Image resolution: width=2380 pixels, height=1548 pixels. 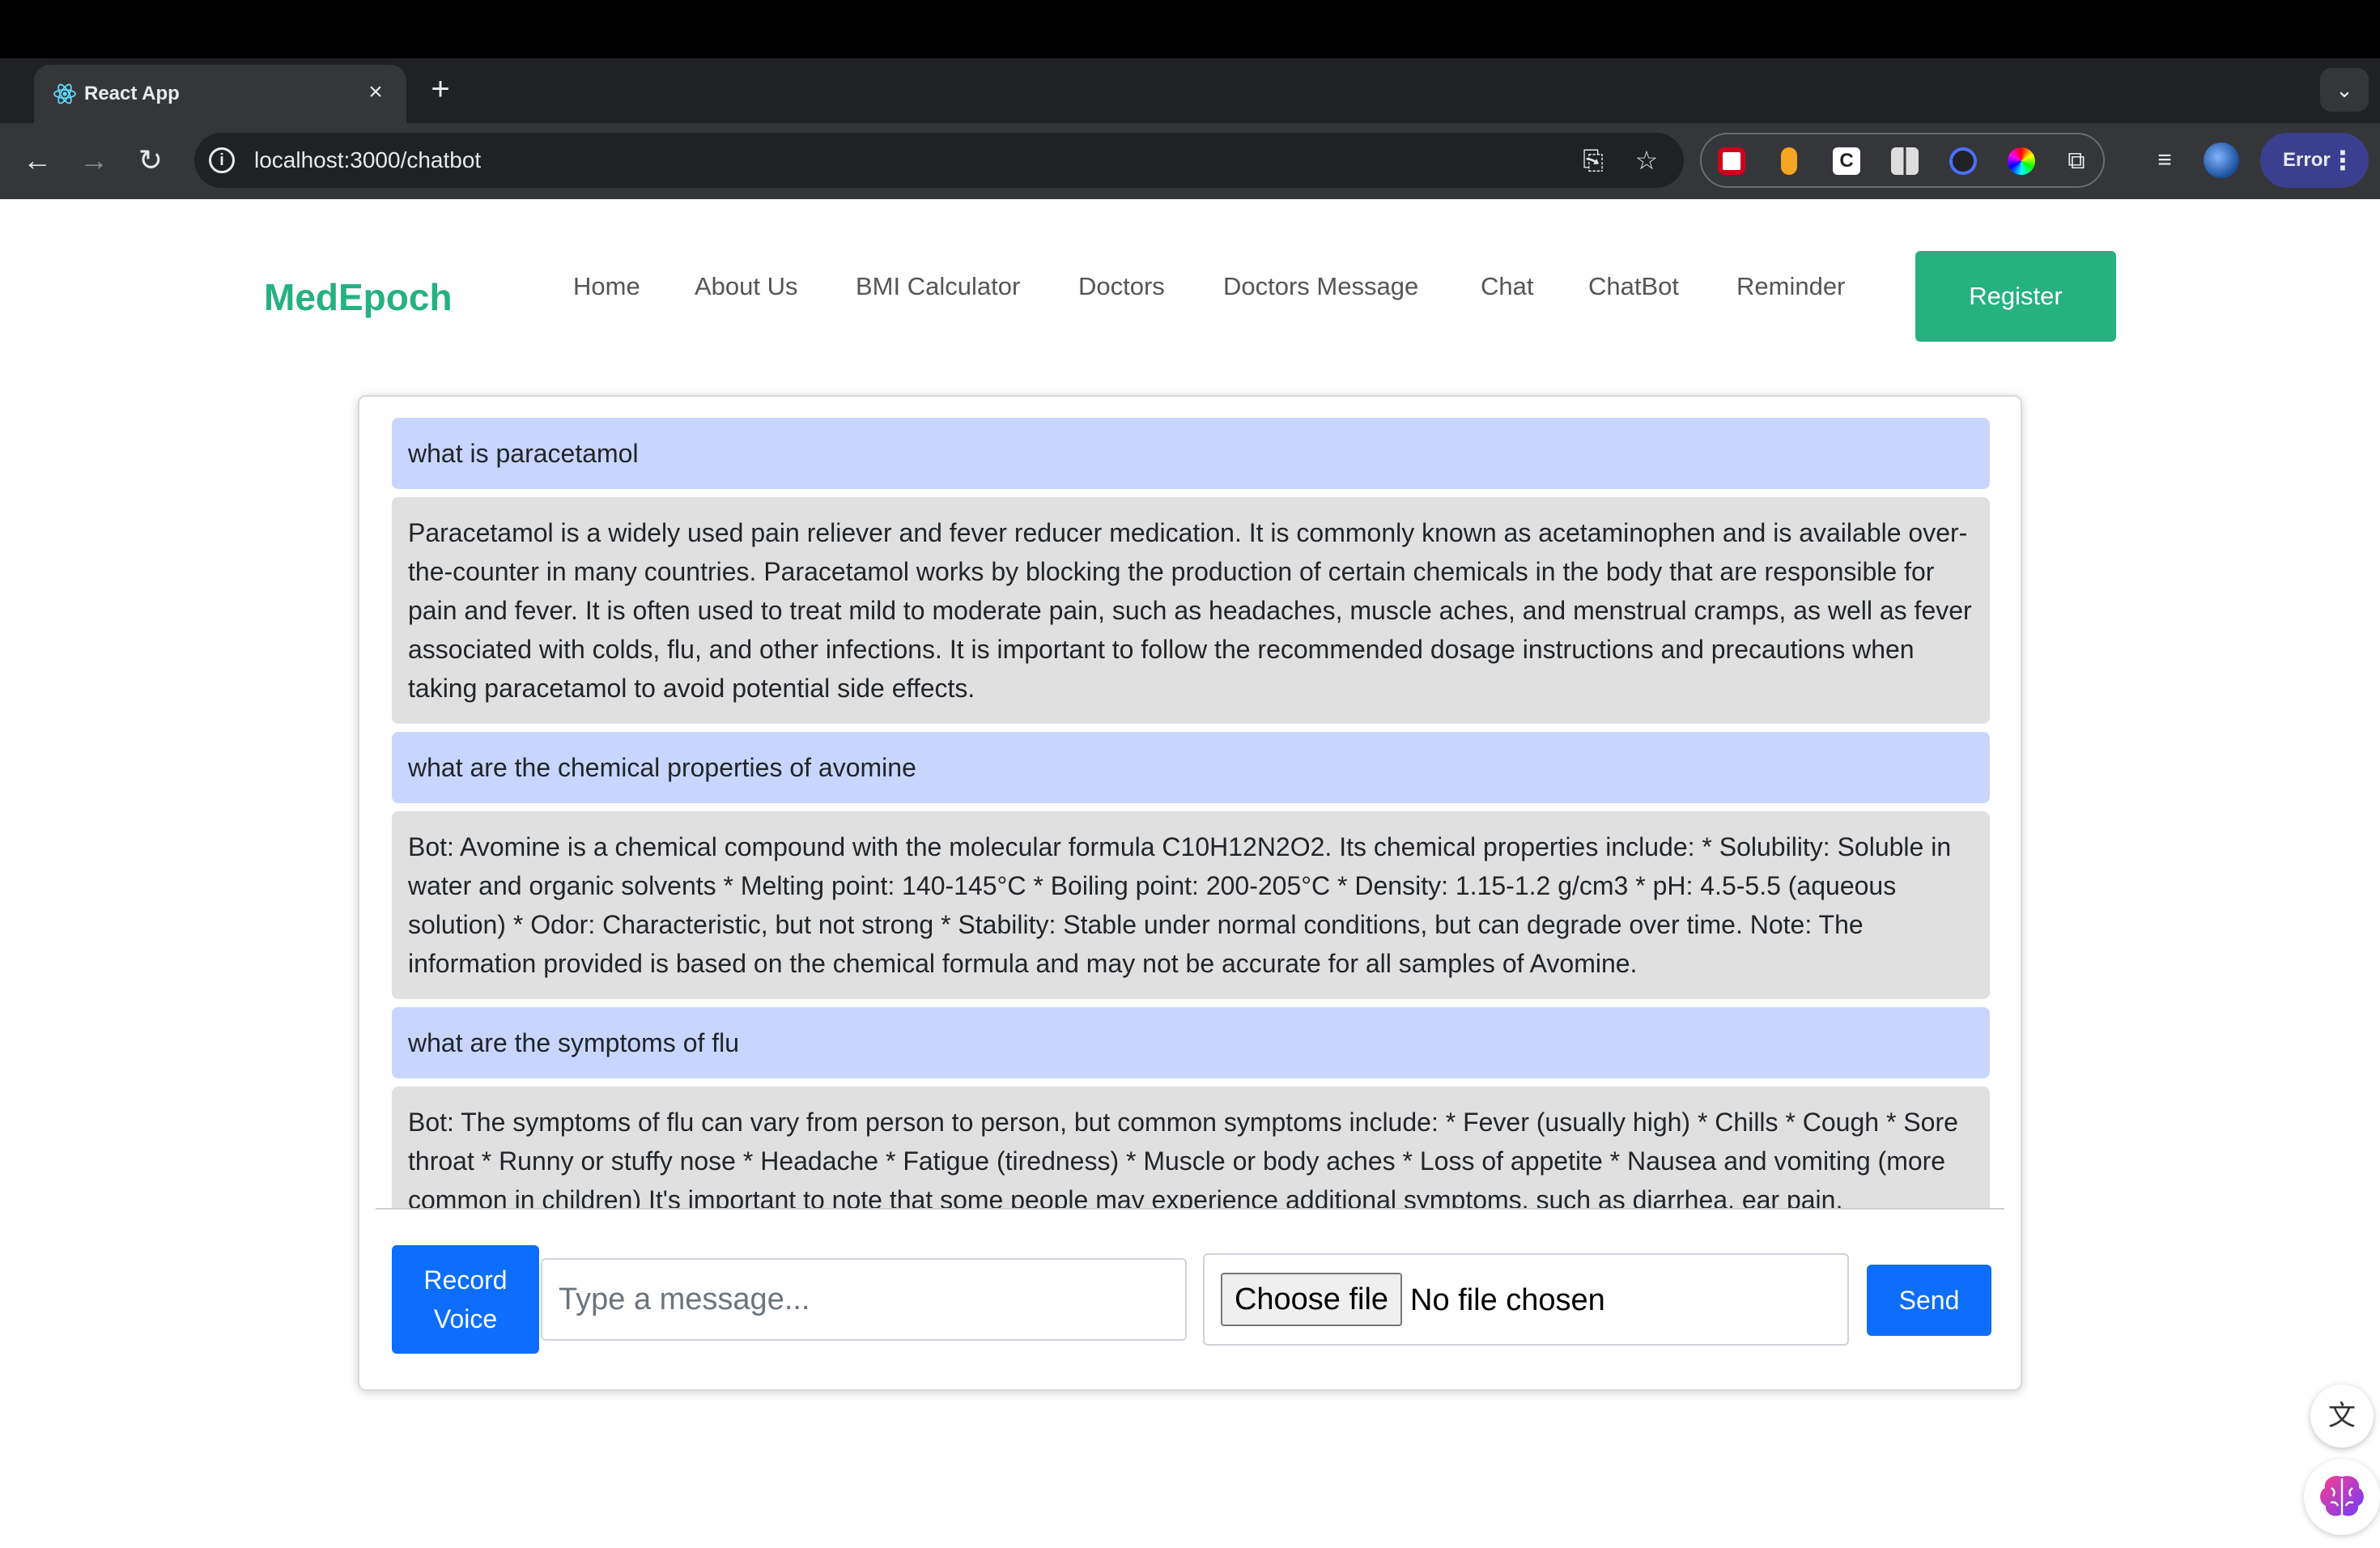 I want to click on browser-tab: React App ×, so click(x=220, y=94).